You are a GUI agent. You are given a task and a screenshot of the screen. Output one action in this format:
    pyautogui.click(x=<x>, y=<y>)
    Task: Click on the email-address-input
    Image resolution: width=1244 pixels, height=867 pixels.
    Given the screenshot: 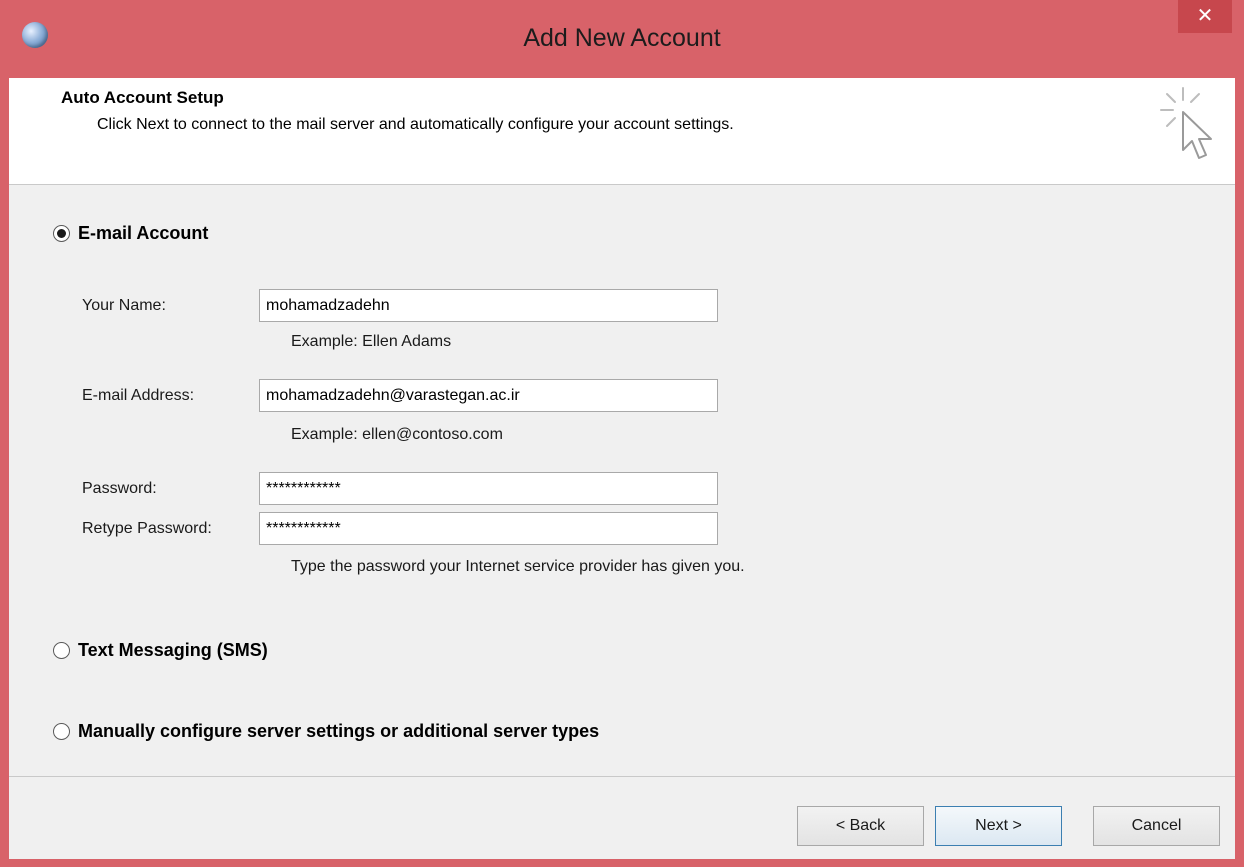 What is the action you would take?
    pyautogui.click(x=488, y=395)
    